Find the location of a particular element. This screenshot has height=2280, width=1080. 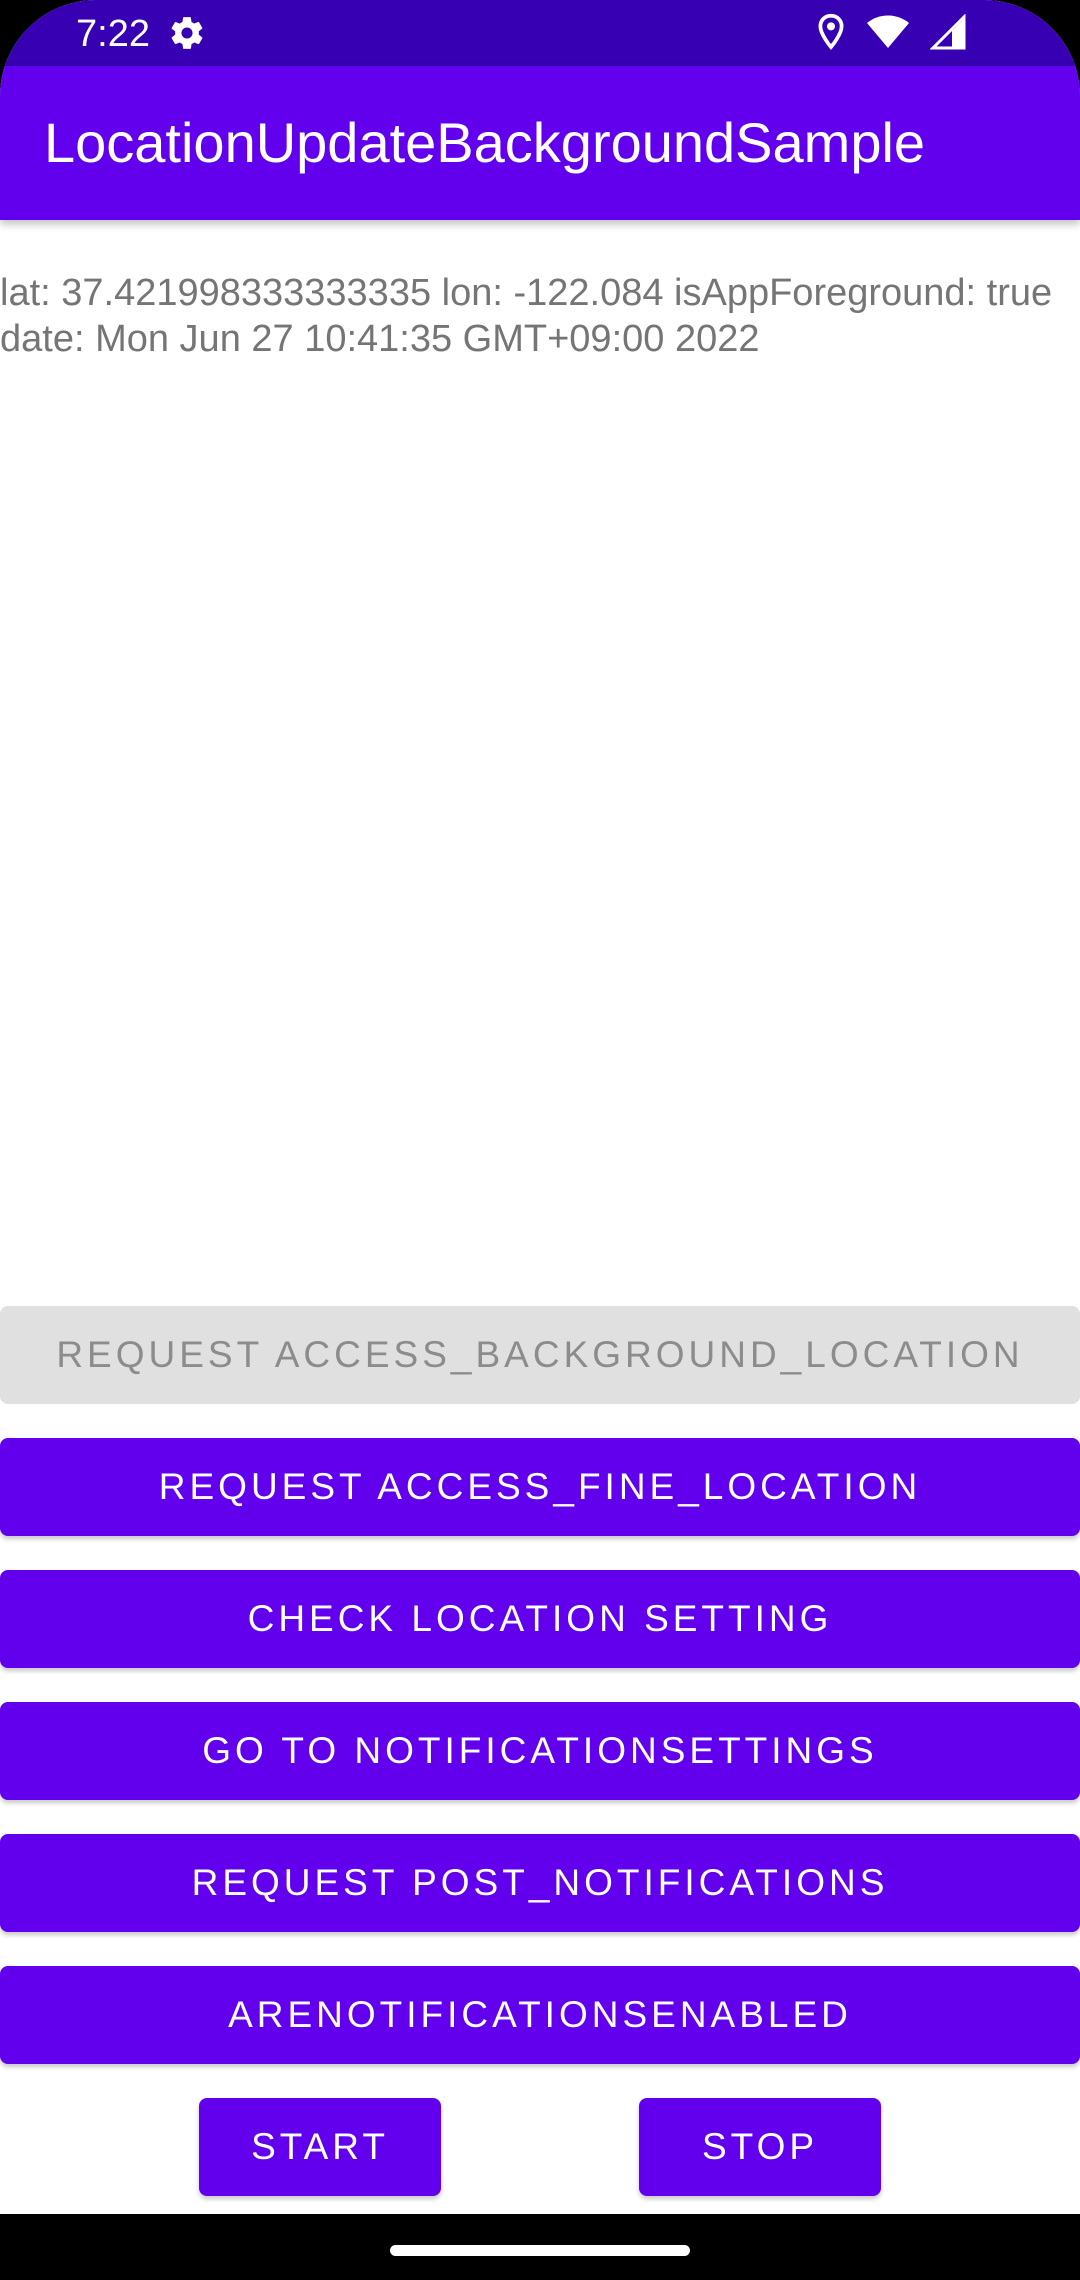

request-background-location-button: REQUEST ACCESS_BACKGROUND_LOCATION is located at coordinates (540, 1355).